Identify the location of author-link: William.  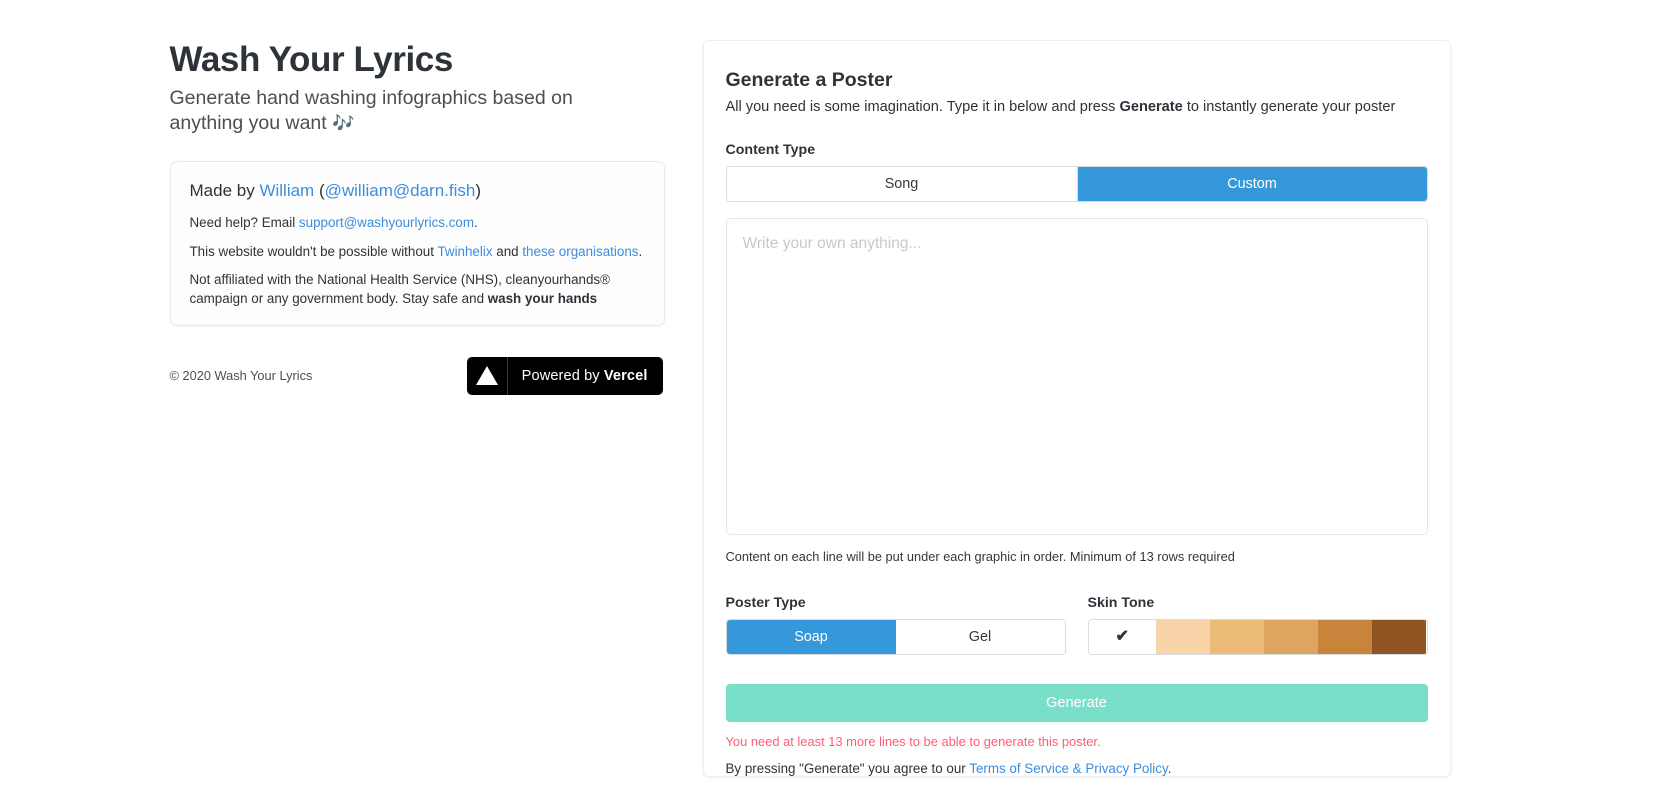
(286, 190).